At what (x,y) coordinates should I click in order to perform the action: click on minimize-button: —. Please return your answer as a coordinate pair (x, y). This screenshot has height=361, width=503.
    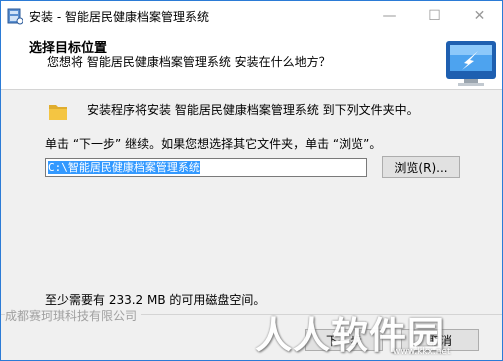
    Looking at the image, I should click on (389, 16).